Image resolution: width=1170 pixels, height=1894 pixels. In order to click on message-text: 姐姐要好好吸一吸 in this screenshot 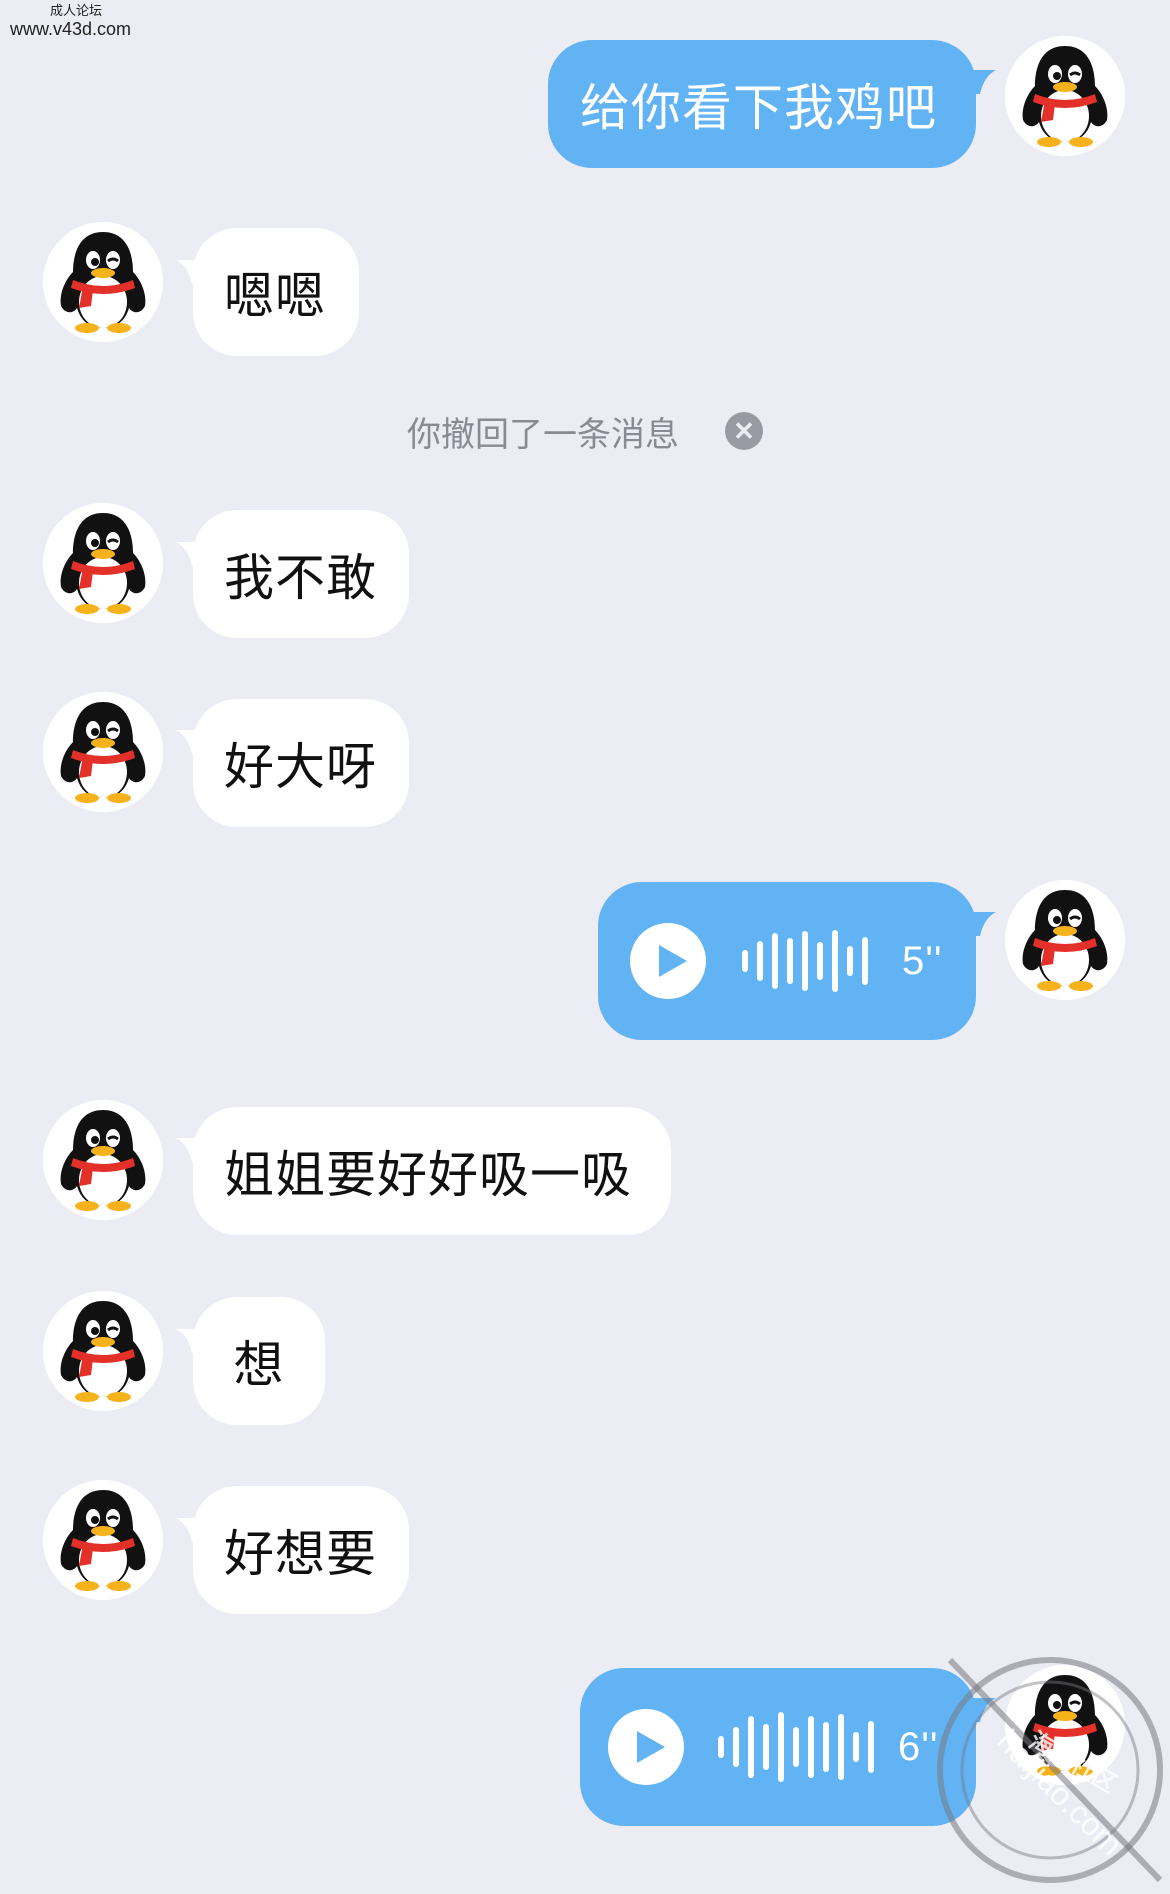, I will do `click(428, 1175)`.